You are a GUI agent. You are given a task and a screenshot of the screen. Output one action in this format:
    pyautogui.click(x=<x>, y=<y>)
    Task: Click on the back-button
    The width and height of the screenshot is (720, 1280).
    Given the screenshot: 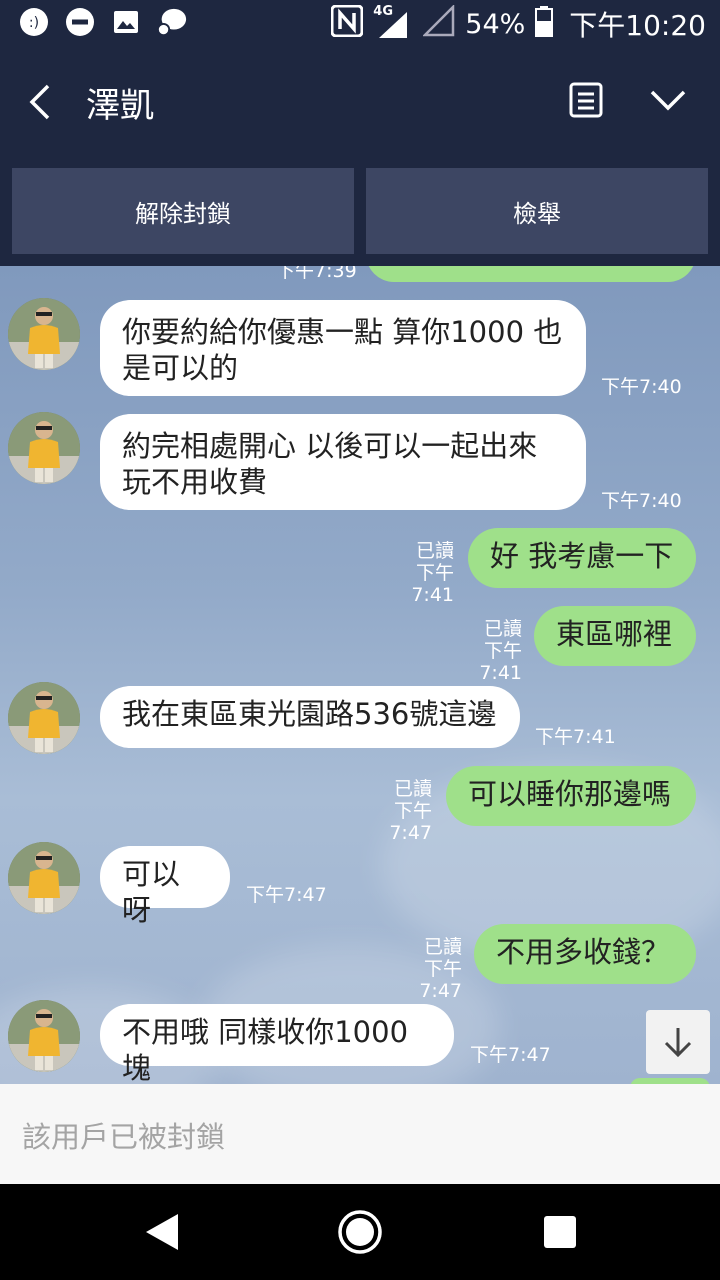 What is the action you would take?
    pyautogui.click(x=42, y=102)
    